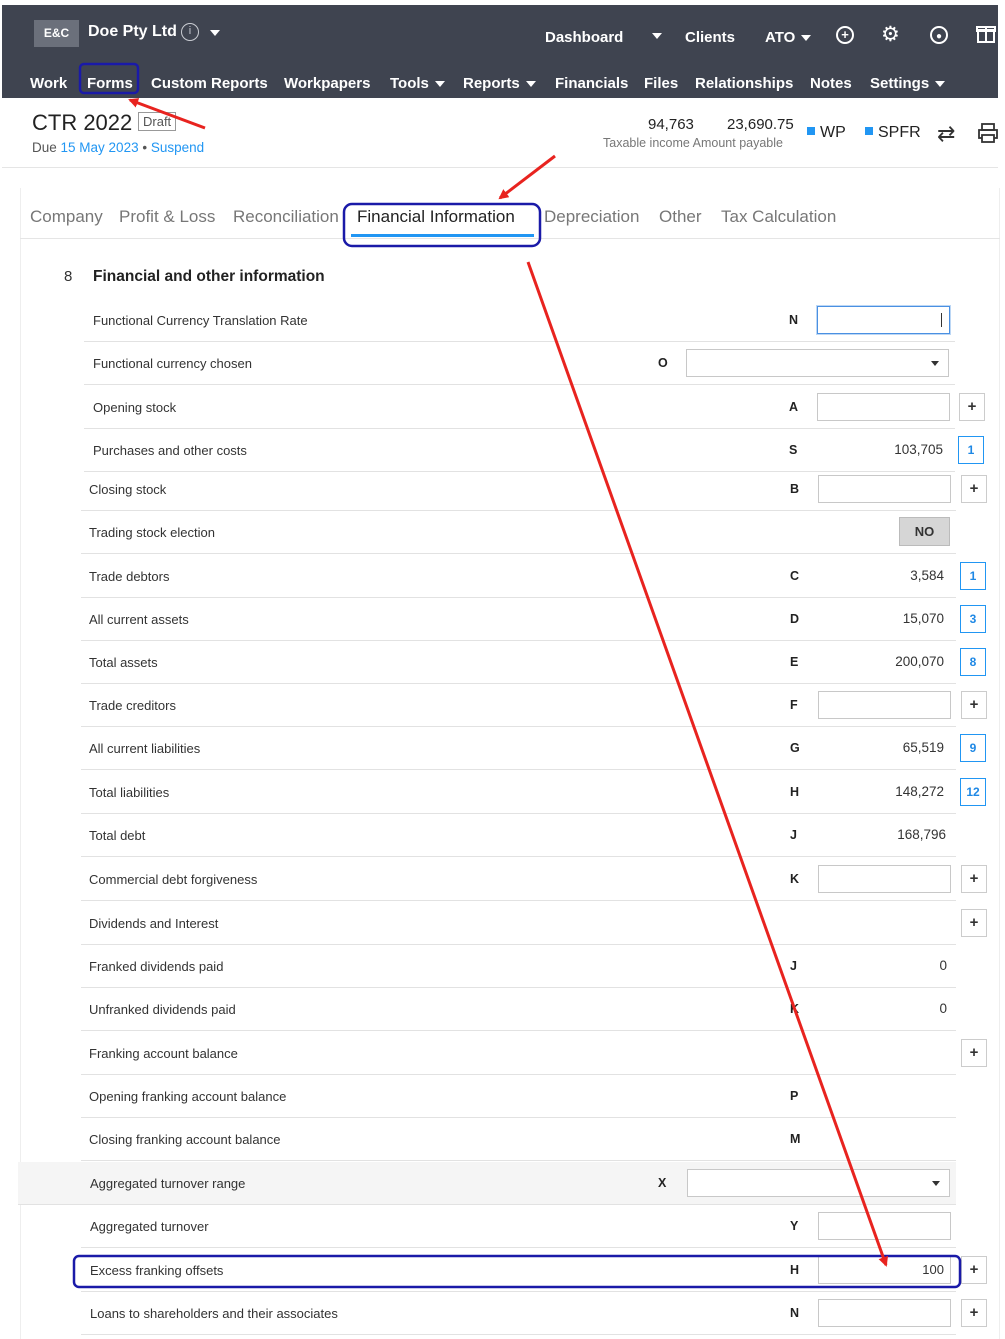 Image resolution: width=1005 pixels, height=1339 pixels. Describe the element at coordinates (100, 147) in the screenshot. I see `due-date-link: 15 May 2023` at that location.